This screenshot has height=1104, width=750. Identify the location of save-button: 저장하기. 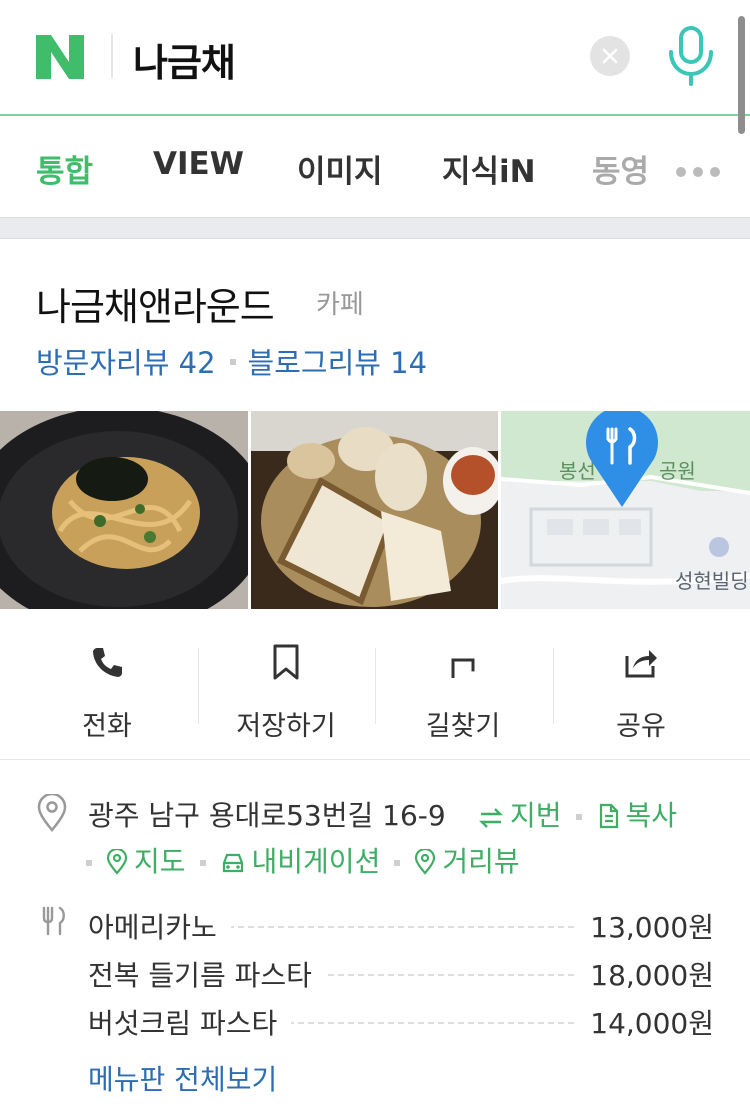
(286, 685).